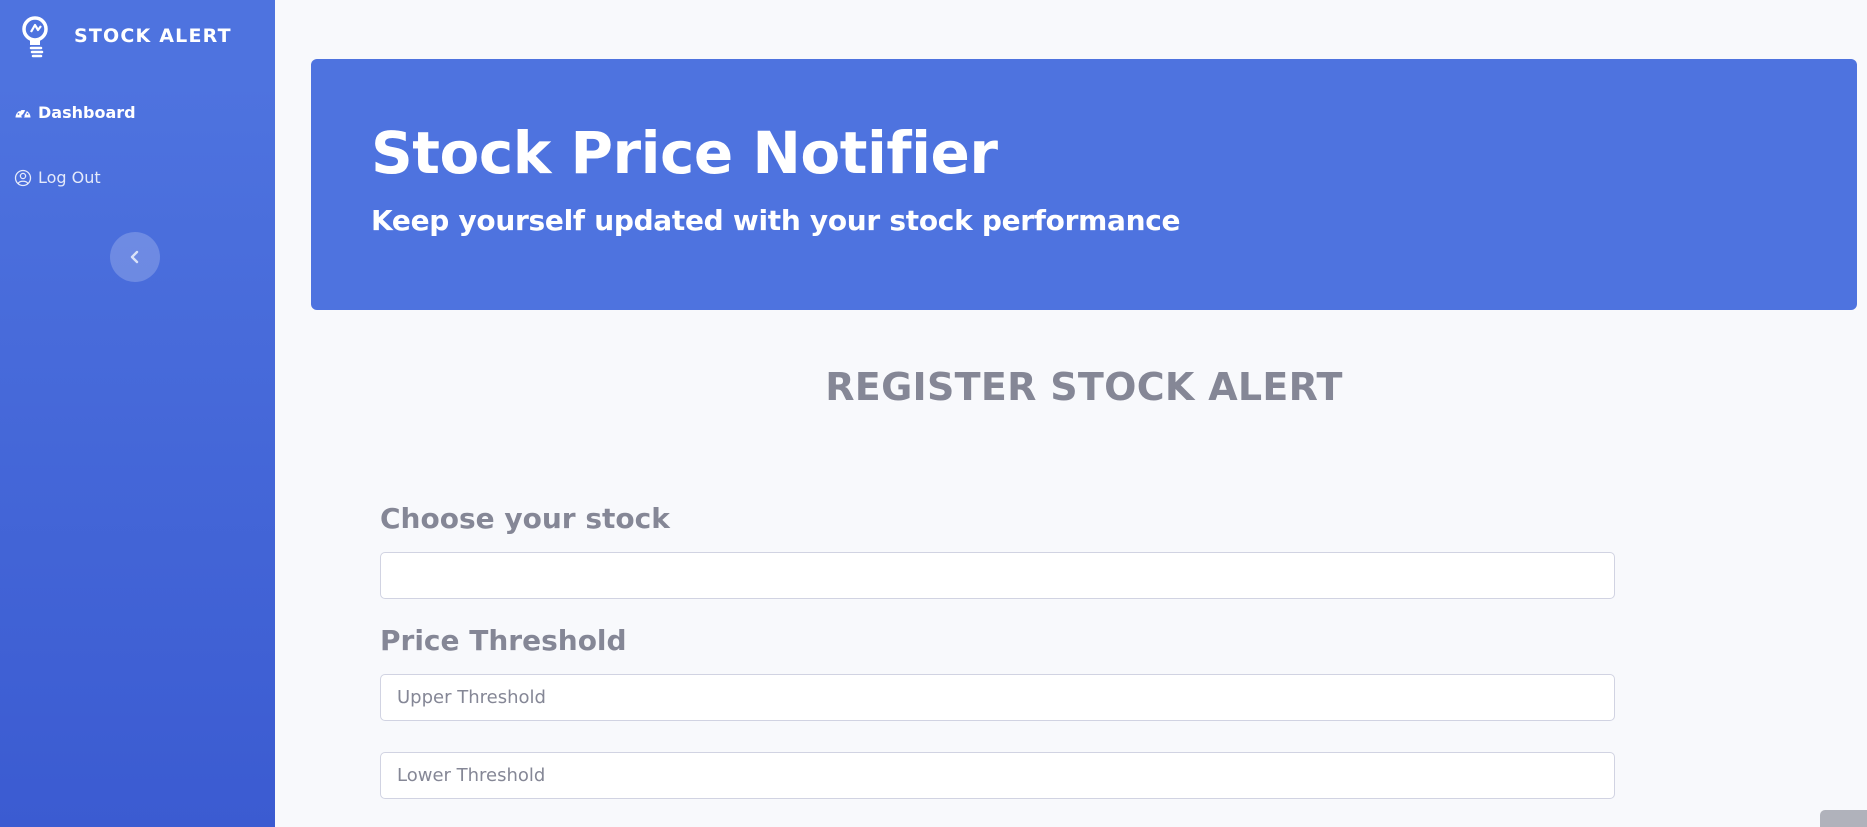 This screenshot has width=1867, height=827. Describe the element at coordinates (23, 112) in the screenshot. I see `gauge-icon` at that location.